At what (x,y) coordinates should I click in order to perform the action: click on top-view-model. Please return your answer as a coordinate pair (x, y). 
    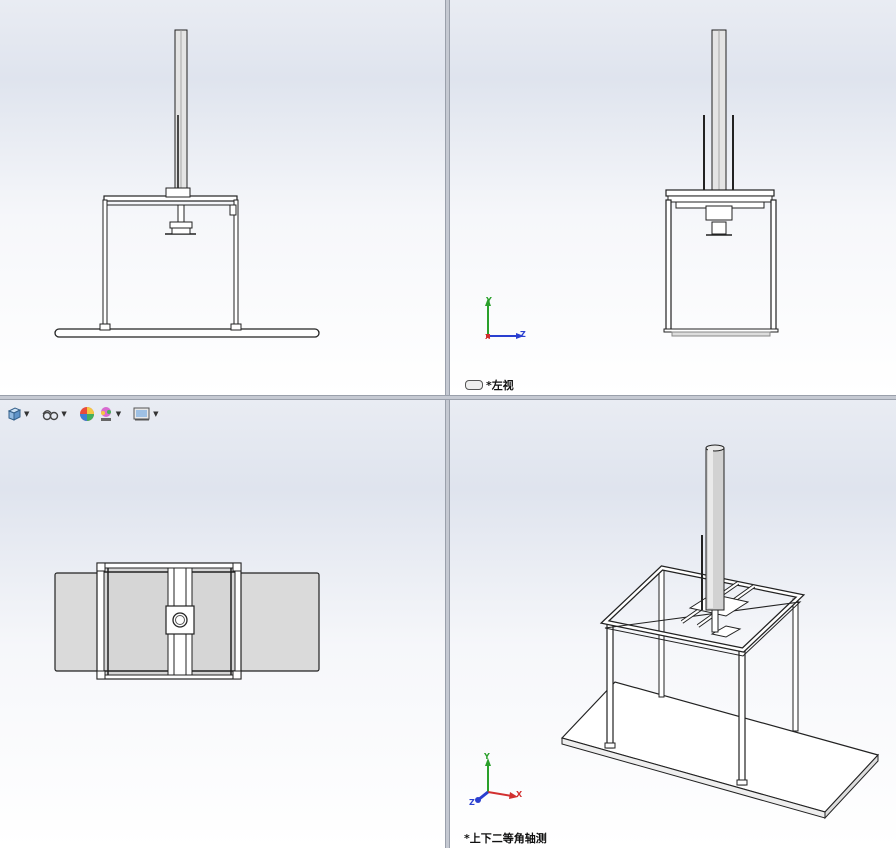
    Looking at the image, I should click on (187, 621).